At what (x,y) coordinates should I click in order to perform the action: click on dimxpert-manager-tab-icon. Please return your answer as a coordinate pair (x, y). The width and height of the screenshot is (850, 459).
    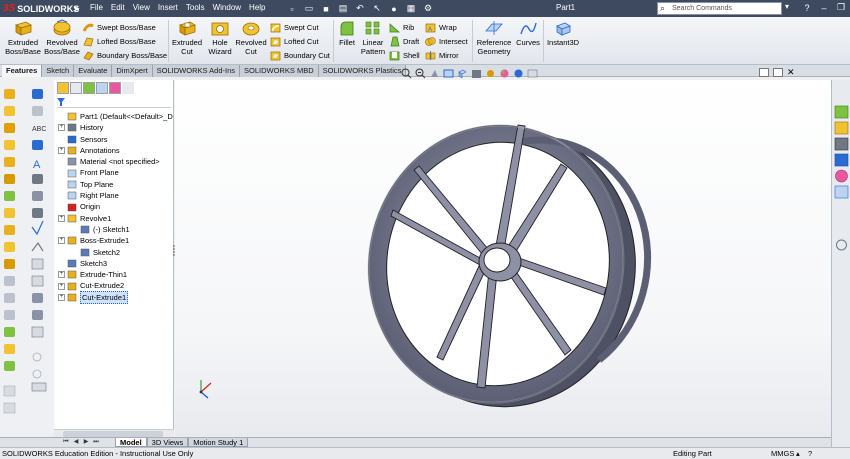
    Looking at the image, I should click on (102, 88).